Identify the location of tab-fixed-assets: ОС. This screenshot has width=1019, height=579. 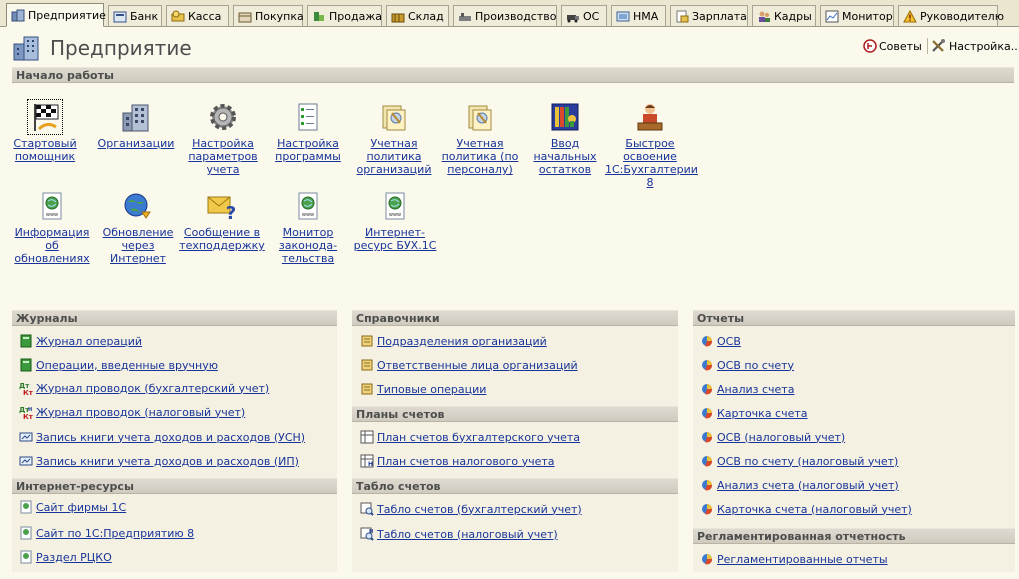
(584, 15).